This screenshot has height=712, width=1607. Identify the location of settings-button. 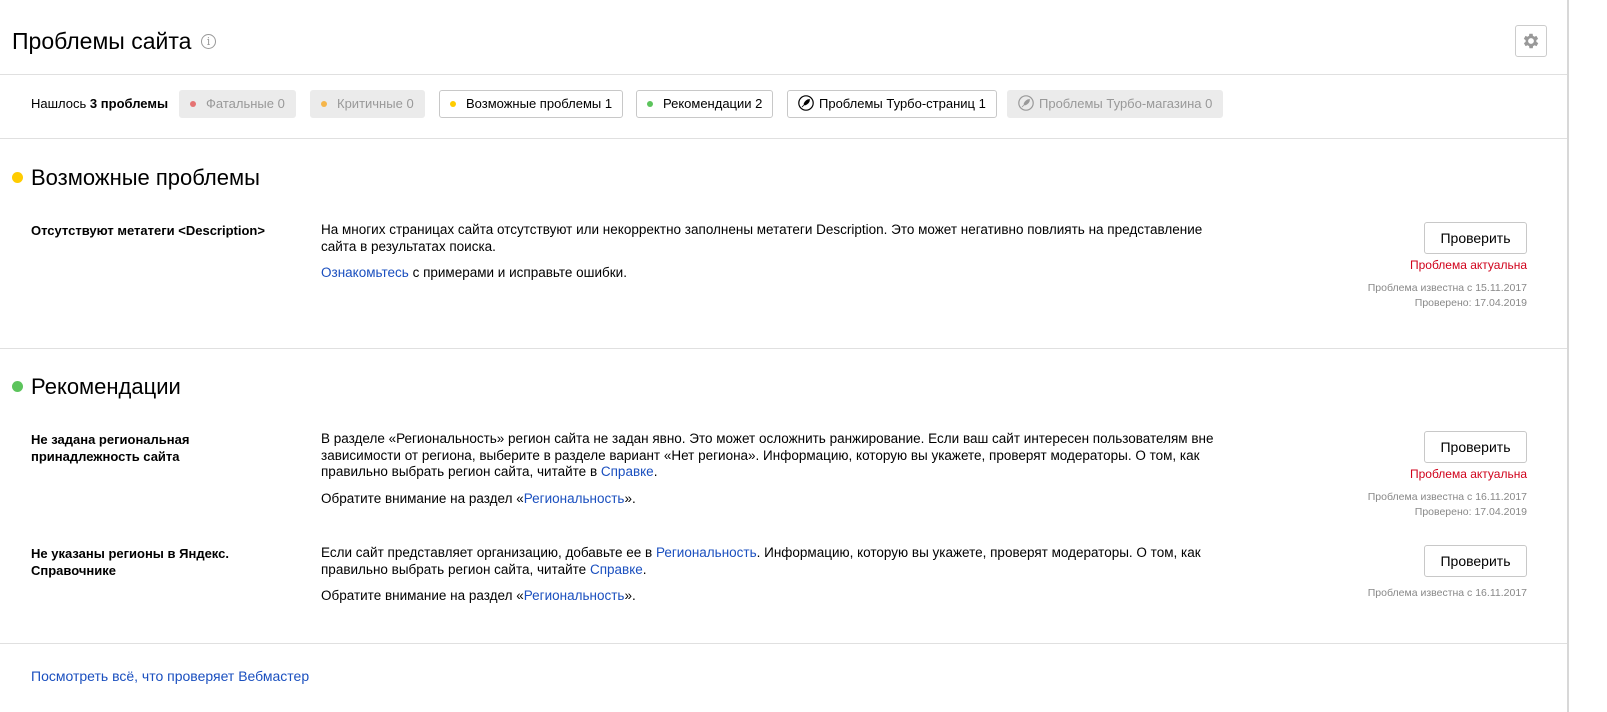
(1531, 41).